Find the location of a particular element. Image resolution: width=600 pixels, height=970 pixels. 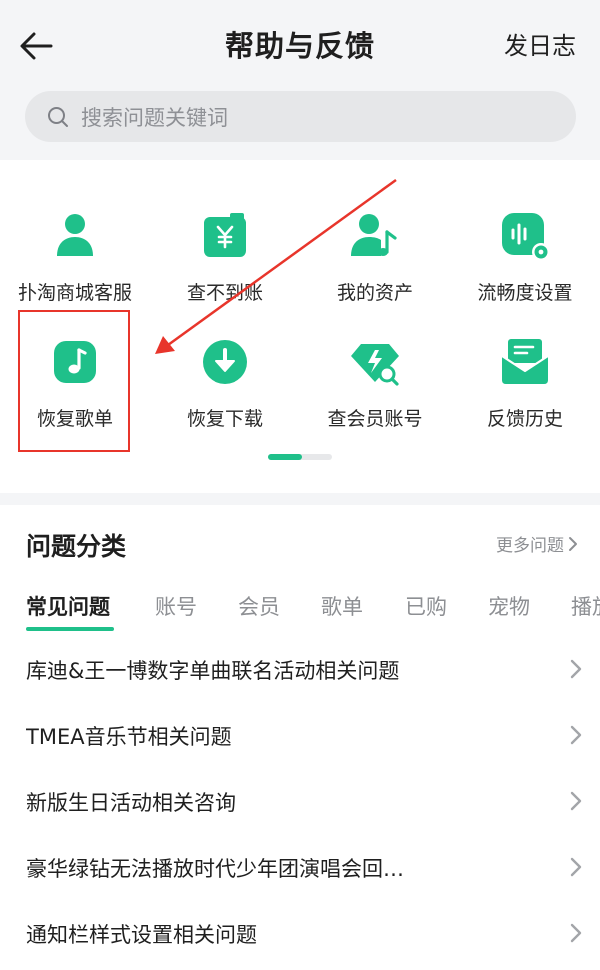

question-text: 通知栏样式设置相关问题 is located at coordinates (141, 935).